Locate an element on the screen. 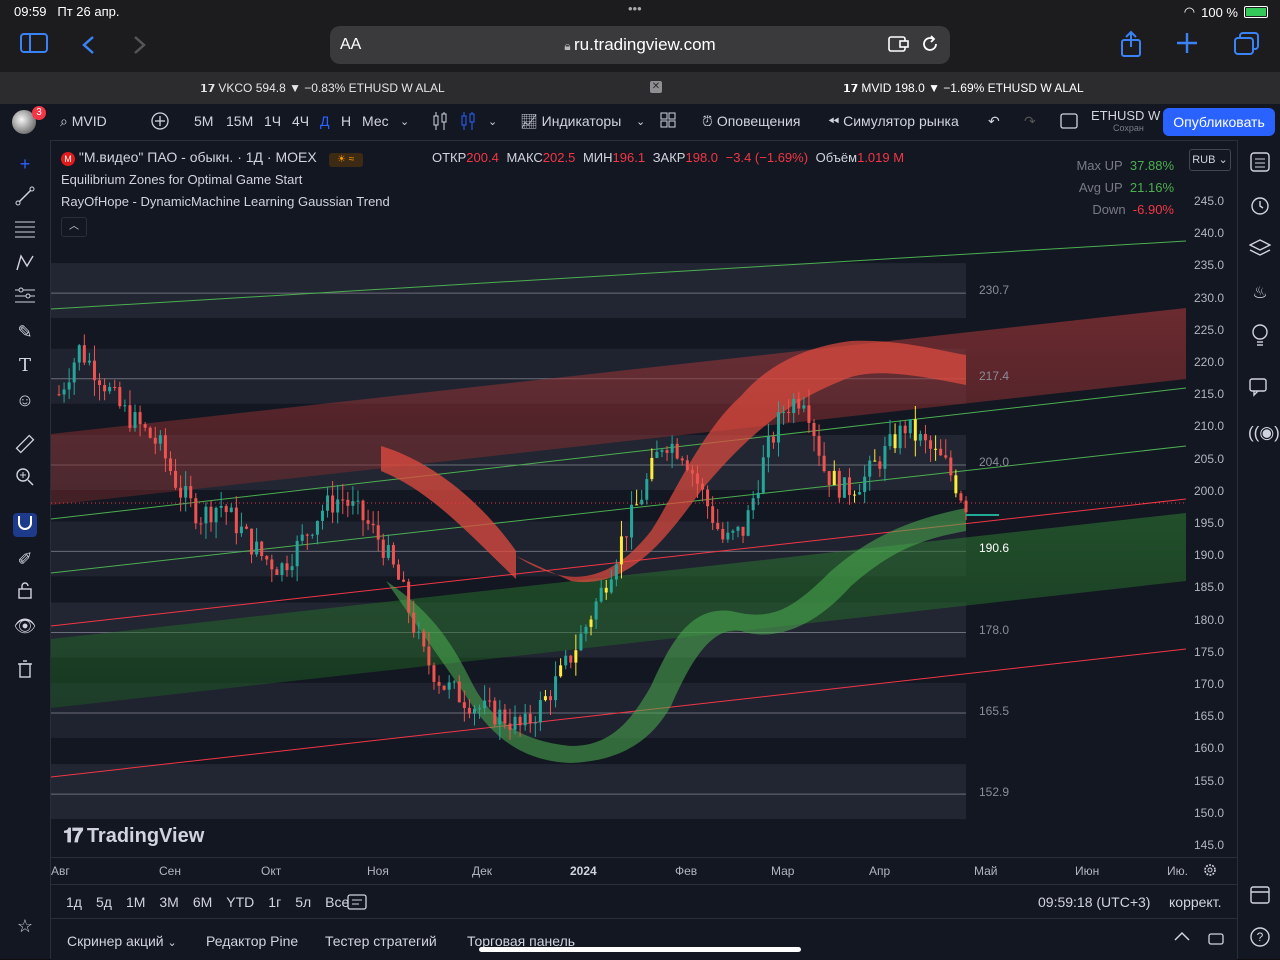  brush-icon: ✎ is located at coordinates (25, 332).